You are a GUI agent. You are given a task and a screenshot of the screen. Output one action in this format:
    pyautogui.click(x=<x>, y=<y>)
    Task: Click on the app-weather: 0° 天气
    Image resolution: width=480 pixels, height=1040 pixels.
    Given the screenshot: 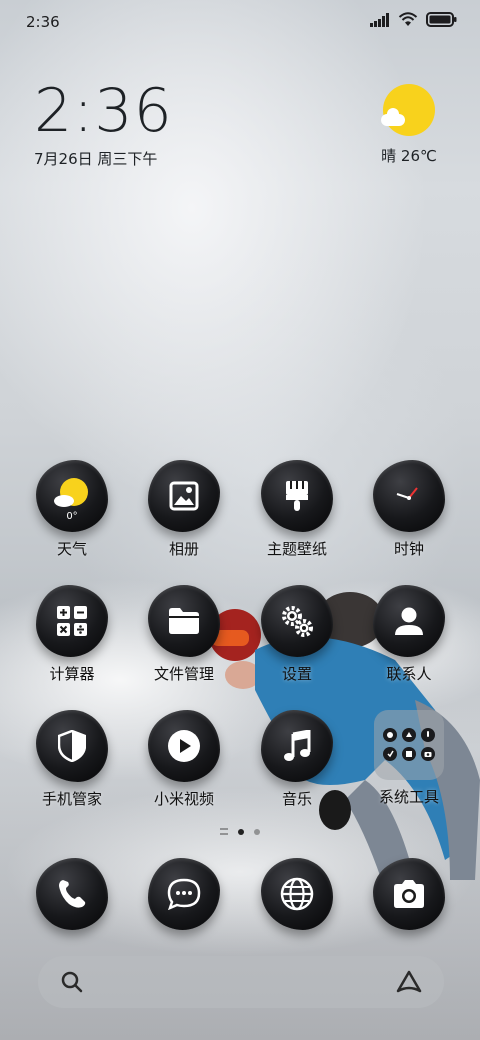 What is the action you would take?
    pyautogui.click(x=72, y=509)
    